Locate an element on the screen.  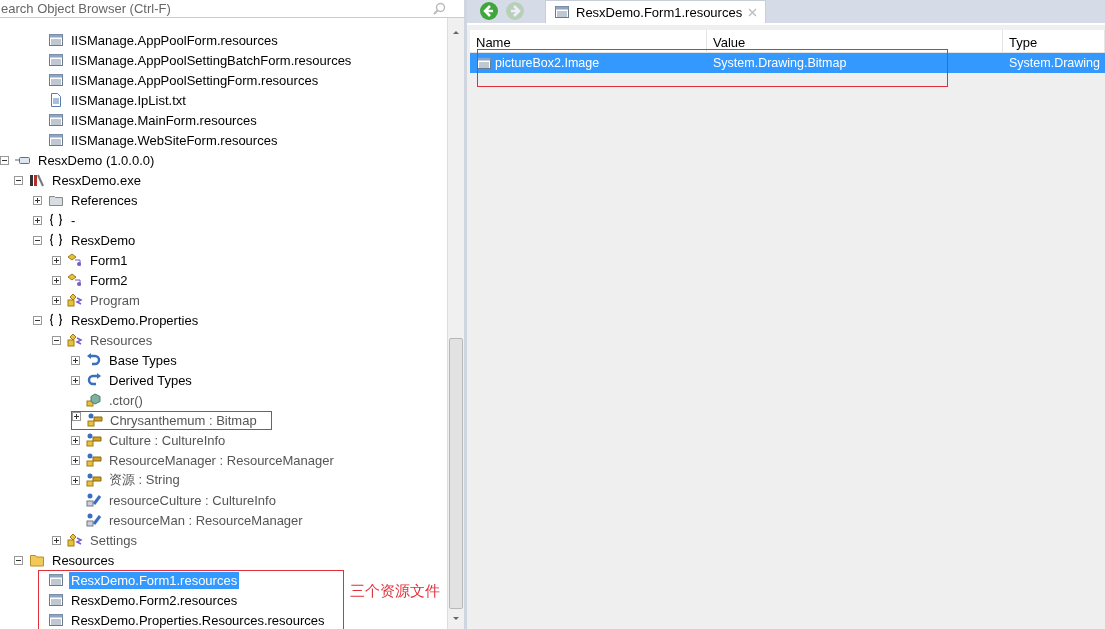
tree-item: IISManage.AppPoolSettingForm.resources is located at coordinates (195, 80).